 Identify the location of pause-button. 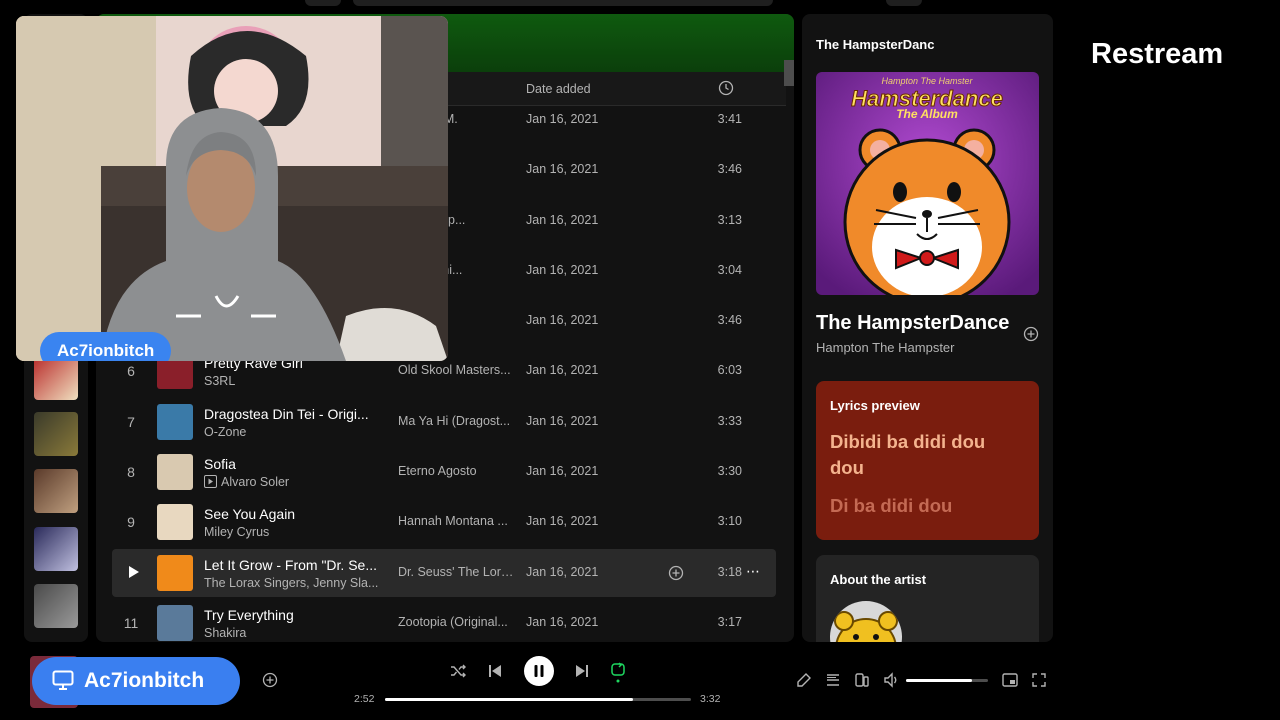
(539, 671).